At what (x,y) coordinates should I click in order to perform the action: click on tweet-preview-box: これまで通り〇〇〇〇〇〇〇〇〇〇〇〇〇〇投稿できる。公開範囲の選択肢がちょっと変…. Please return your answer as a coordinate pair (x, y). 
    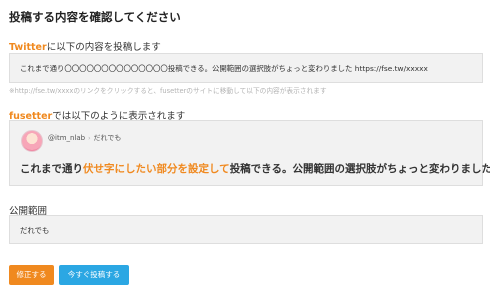
    Looking at the image, I should click on (246, 68).